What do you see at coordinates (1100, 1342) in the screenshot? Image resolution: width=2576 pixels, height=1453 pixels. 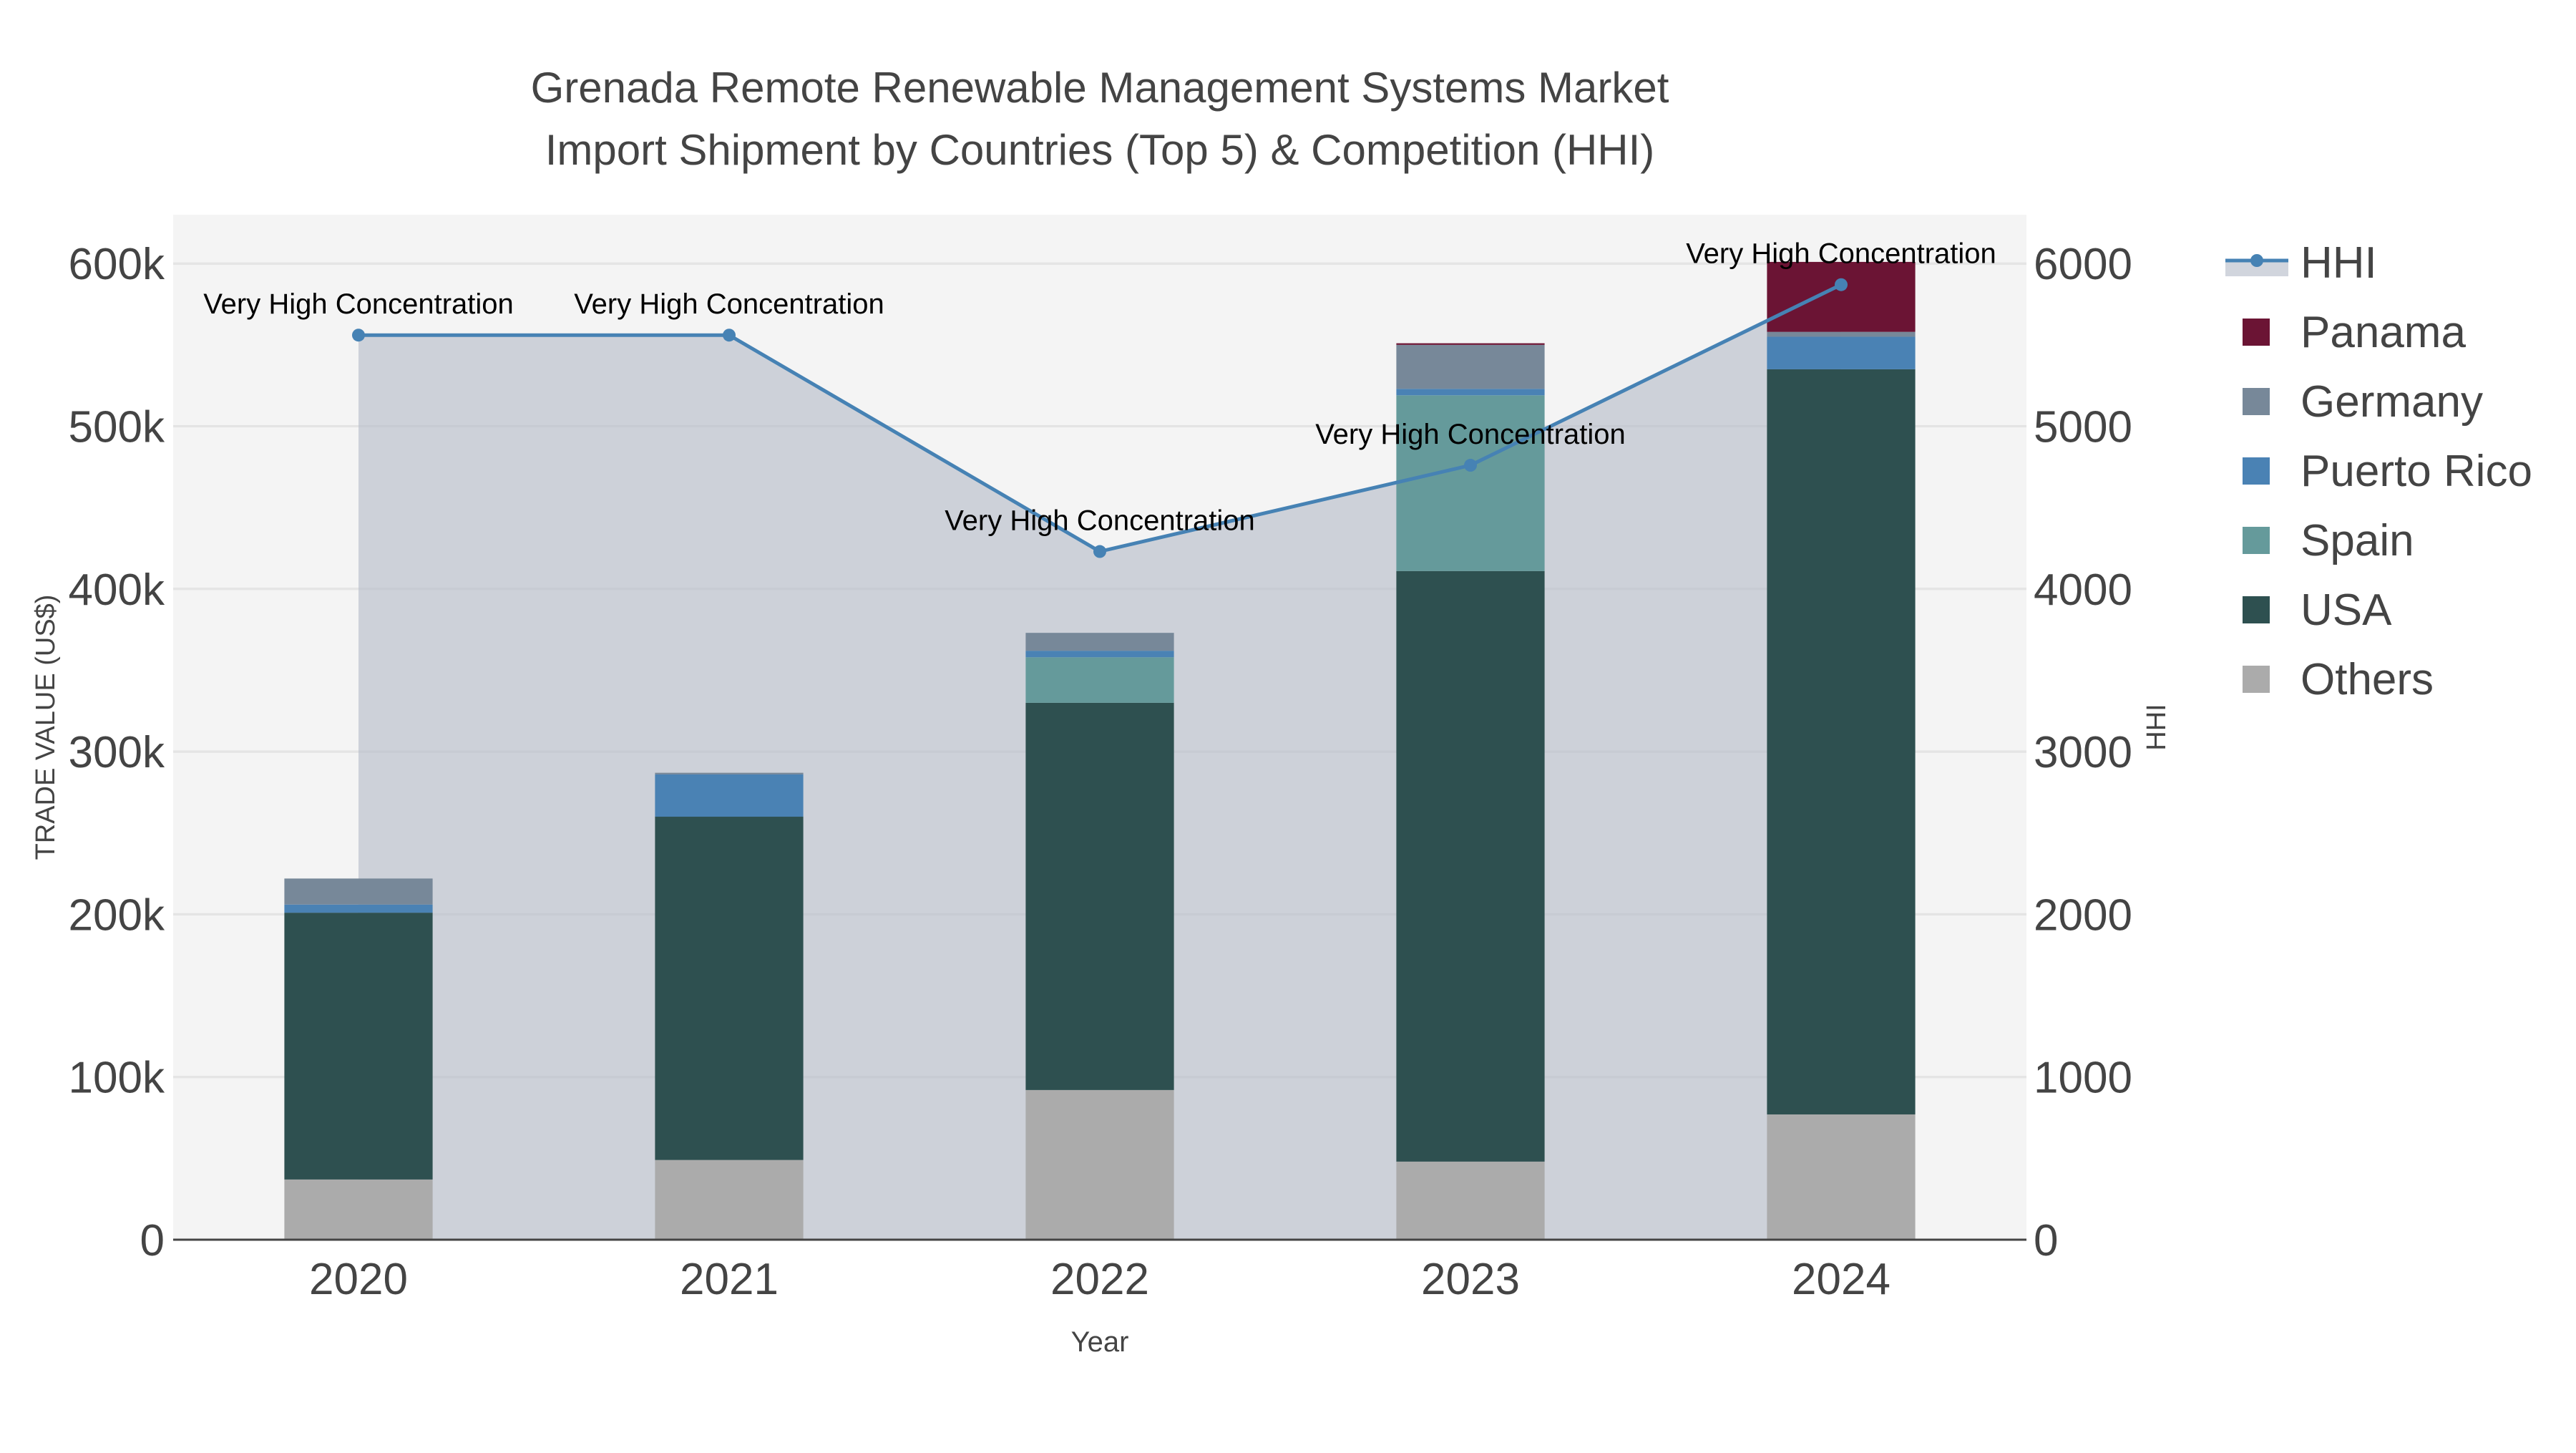 I see `x-axis-title: Year` at bounding box center [1100, 1342].